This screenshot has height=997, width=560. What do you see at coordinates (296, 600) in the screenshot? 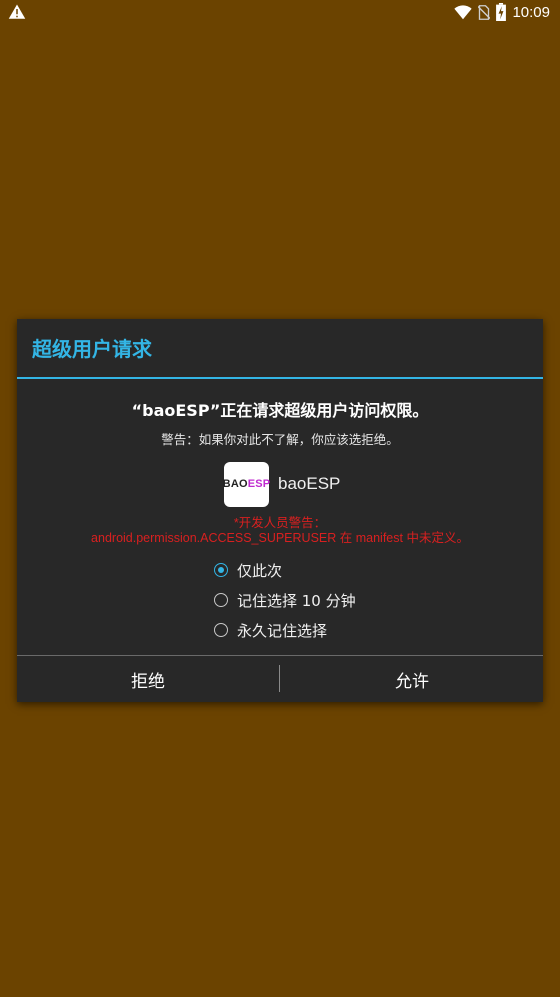
I see `option-label: 记住选择 10 分钟` at bounding box center [296, 600].